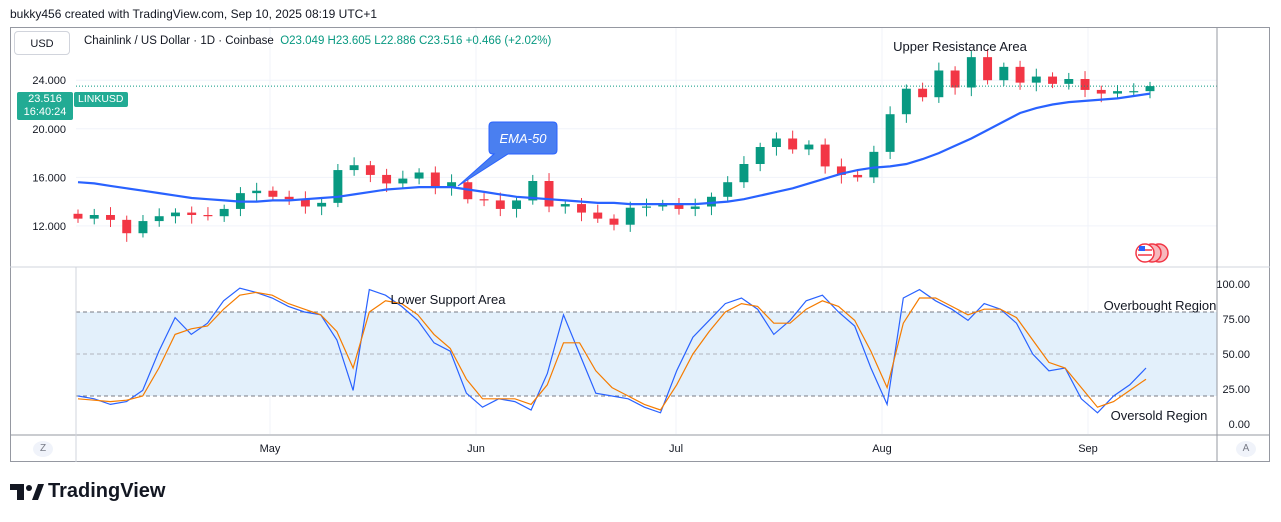 The height and width of the screenshot is (522, 1281). What do you see at coordinates (27, 491) in the screenshot?
I see `tradingview-logo-icon` at bounding box center [27, 491].